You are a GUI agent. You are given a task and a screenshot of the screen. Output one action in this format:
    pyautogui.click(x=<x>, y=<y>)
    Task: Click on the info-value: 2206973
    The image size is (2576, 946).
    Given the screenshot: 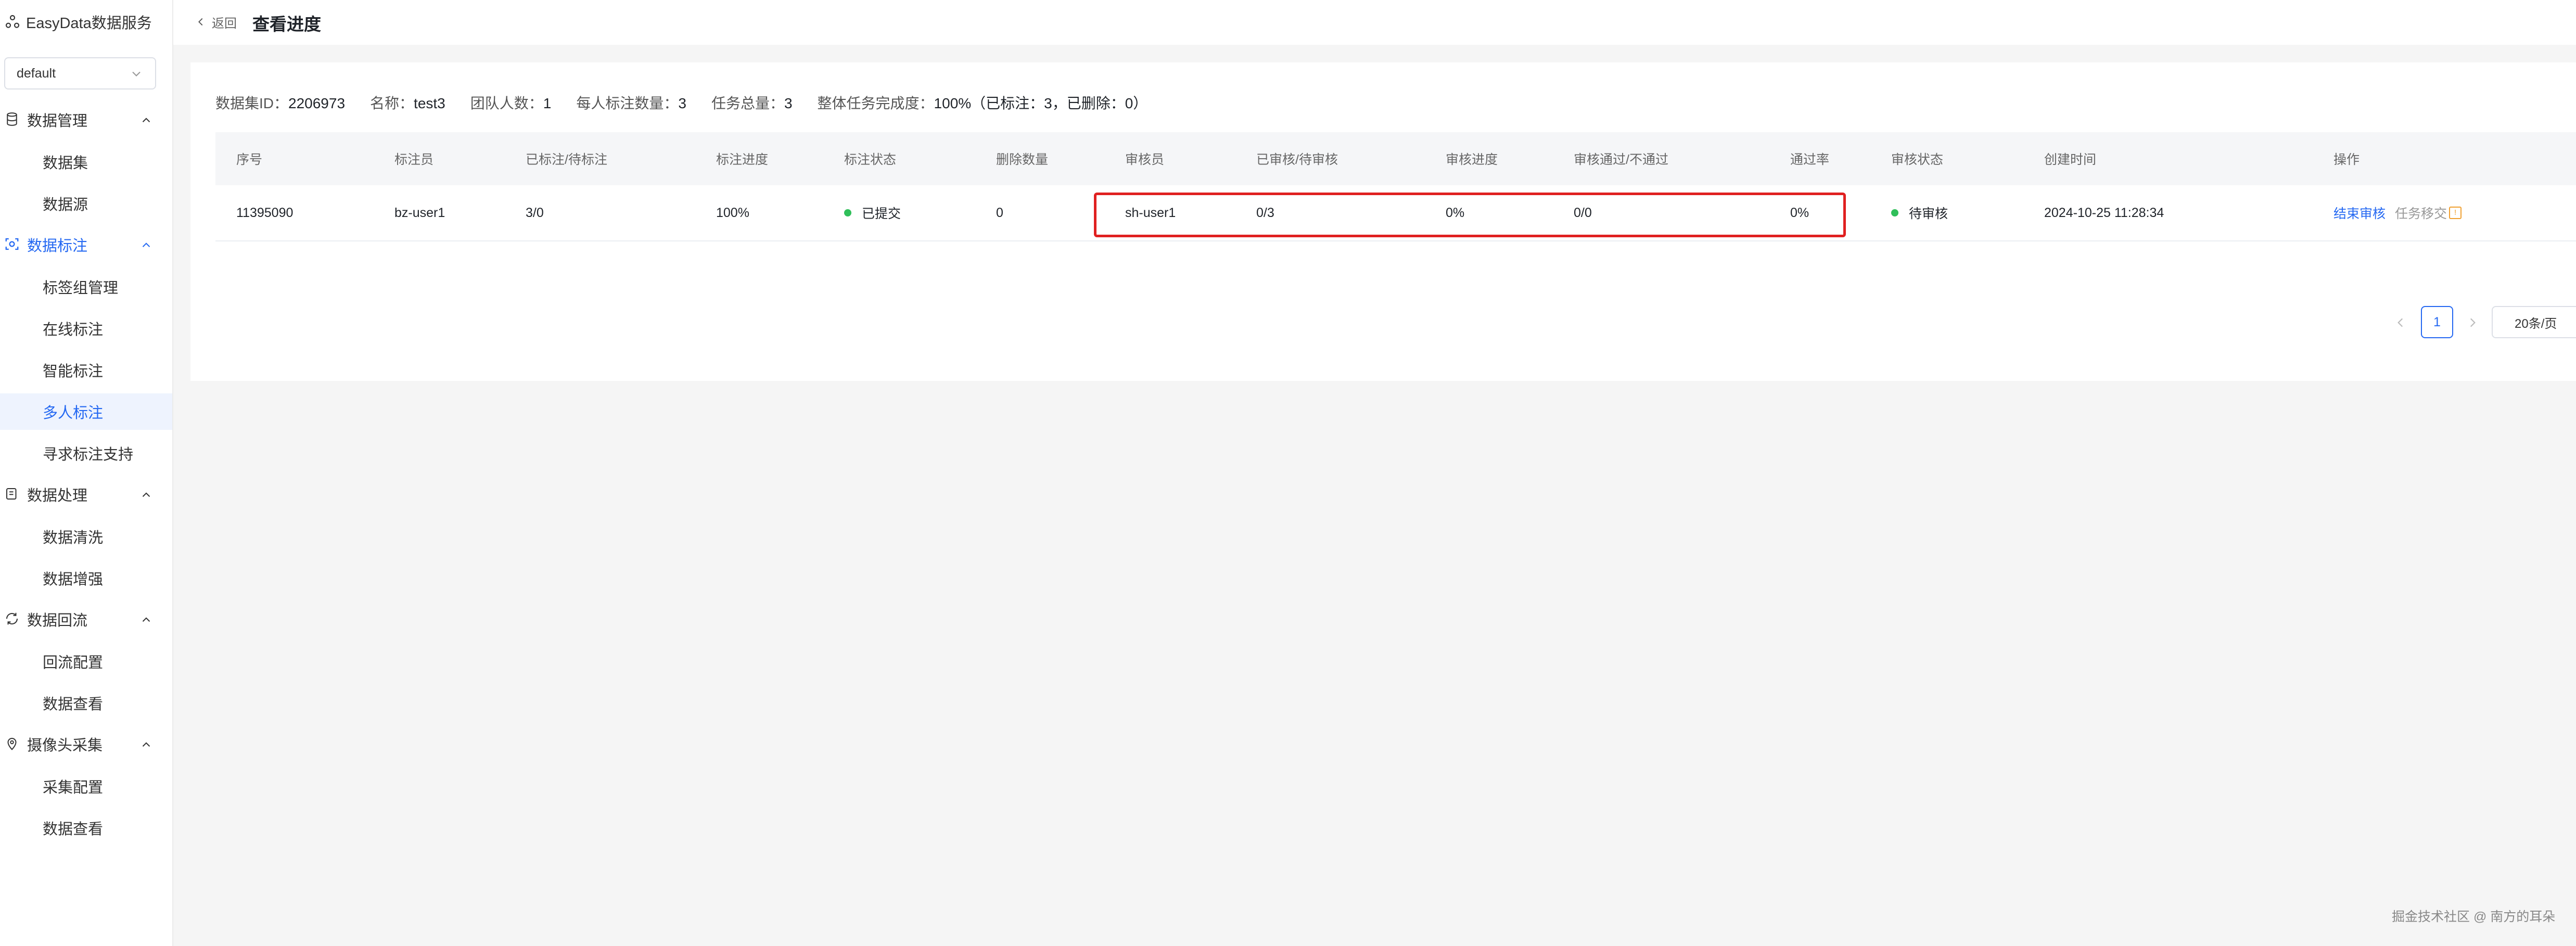 What is the action you would take?
    pyautogui.click(x=317, y=103)
    